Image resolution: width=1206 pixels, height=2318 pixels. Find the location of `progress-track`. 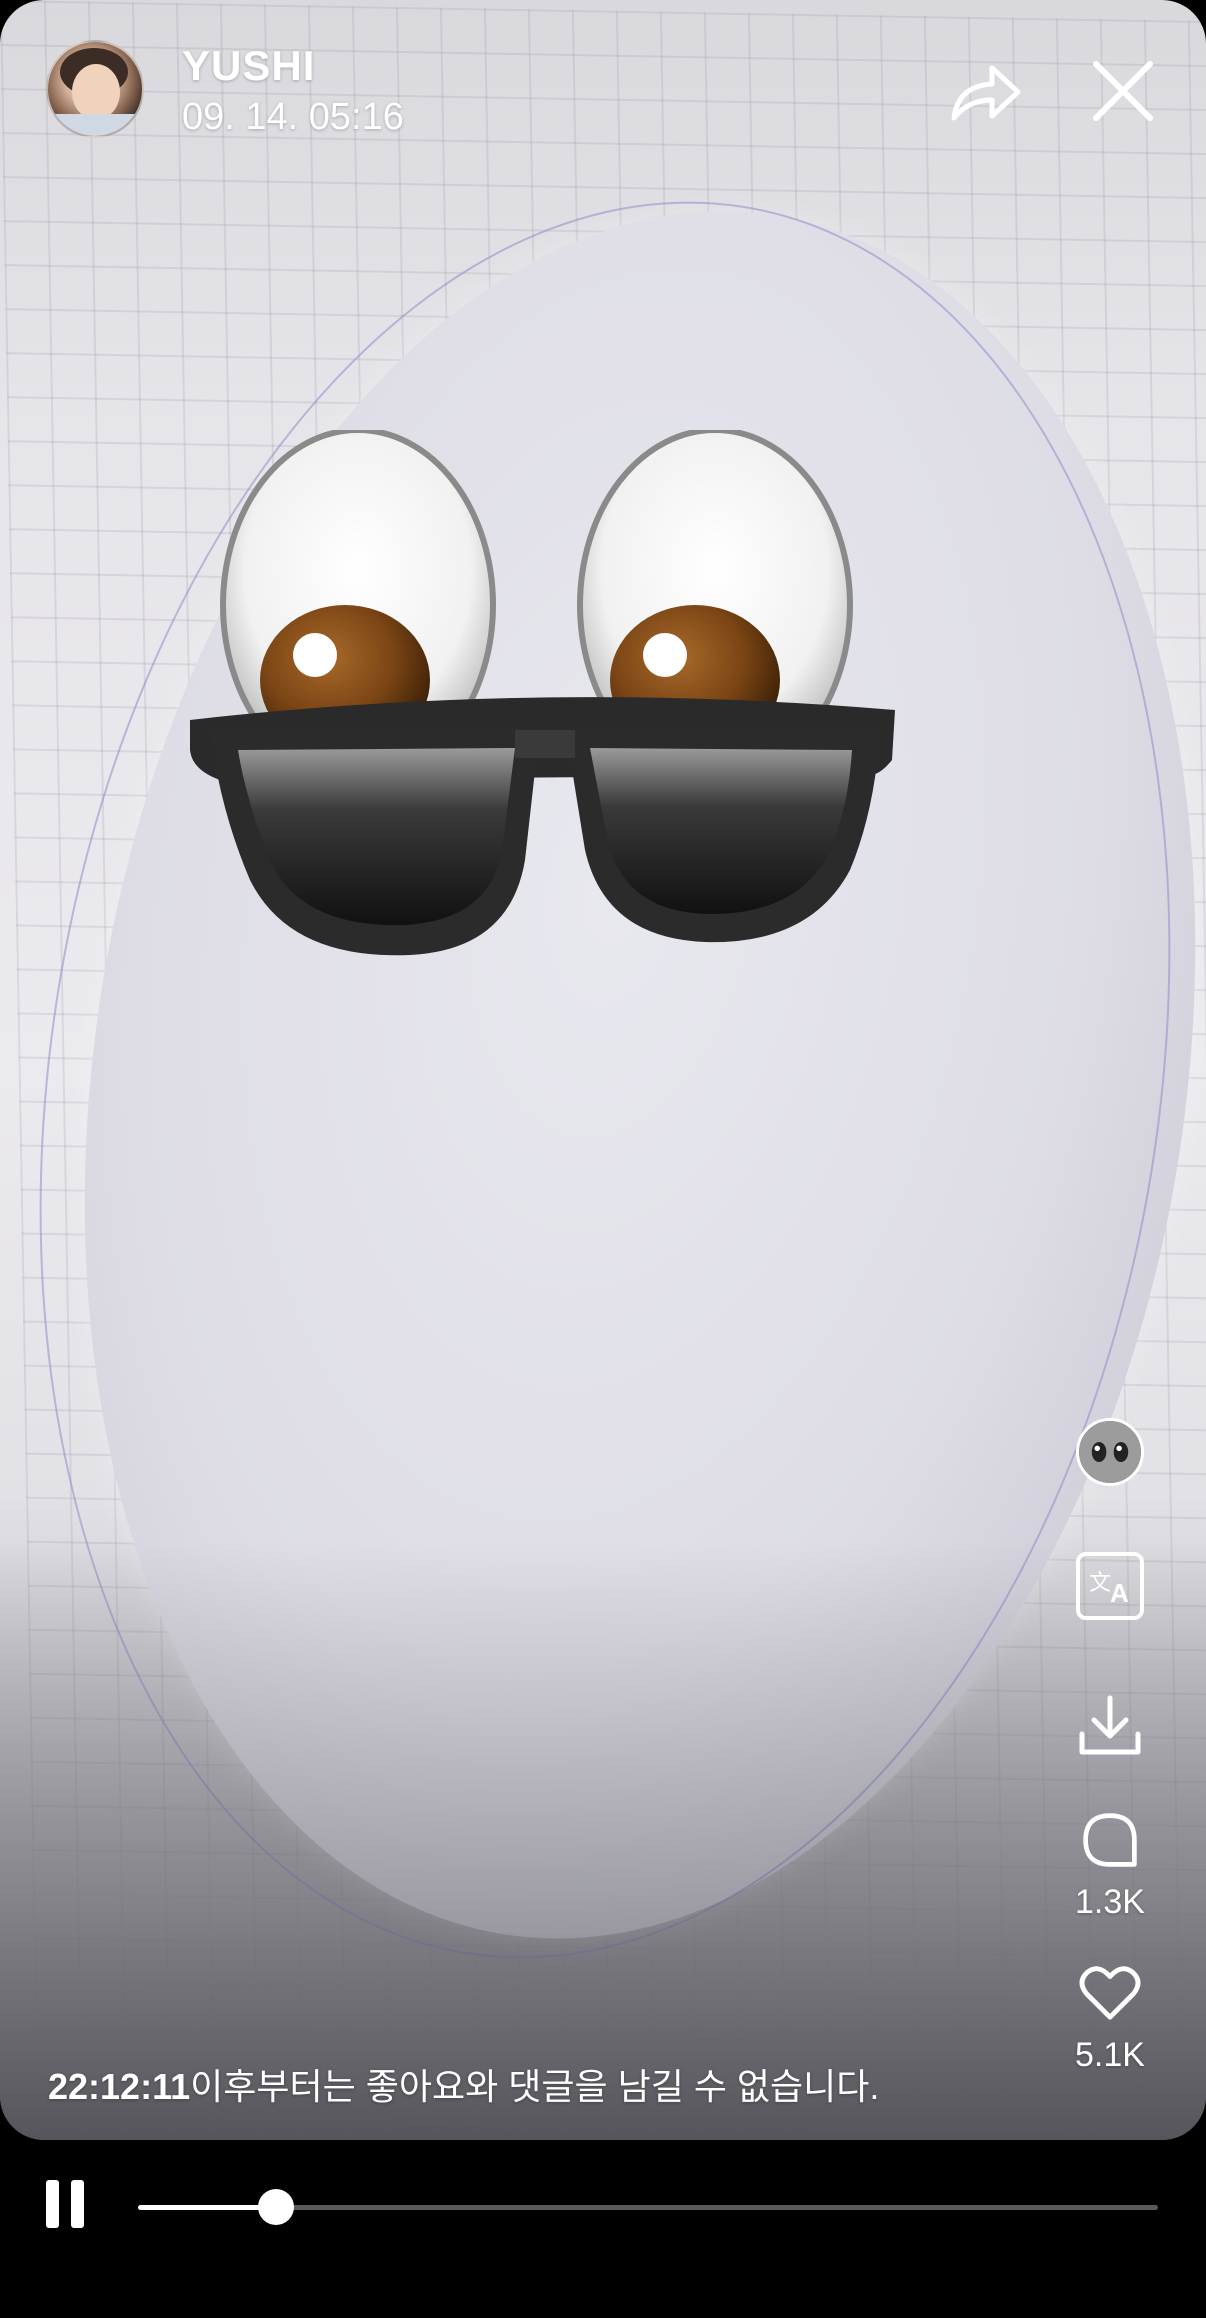

progress-track is located at coordinates (648, 2207).